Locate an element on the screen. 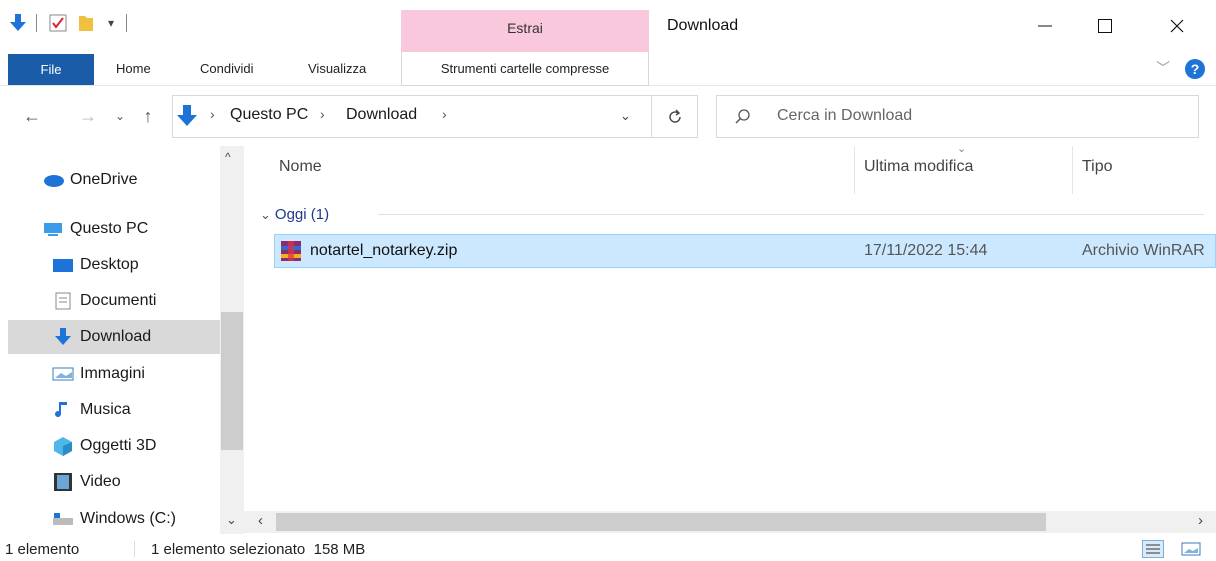 Image resolution: width=1216 pixels, height=561 pixels. tab-home: Home is located at coordinates (133, 68).